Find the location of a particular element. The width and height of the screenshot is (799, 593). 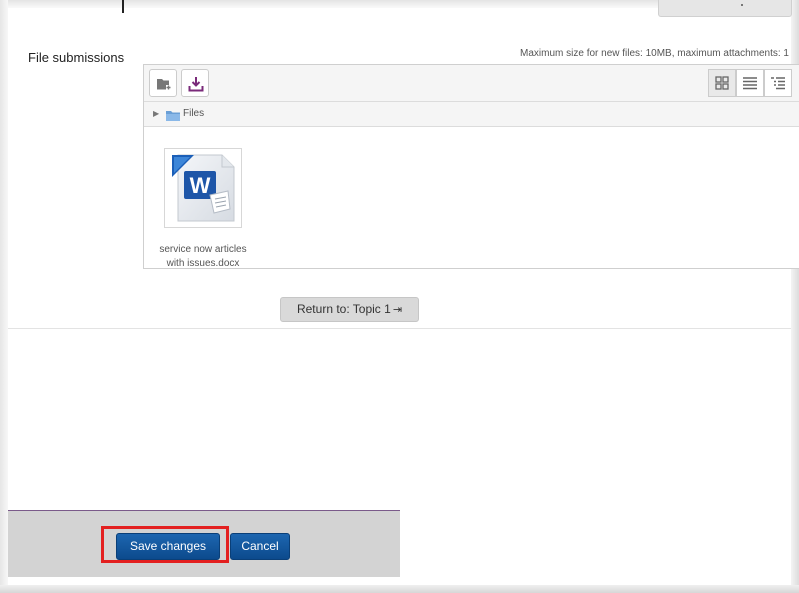

return-to-topic-label: Return to: Topic 1 is located at coordinates (343, 309).